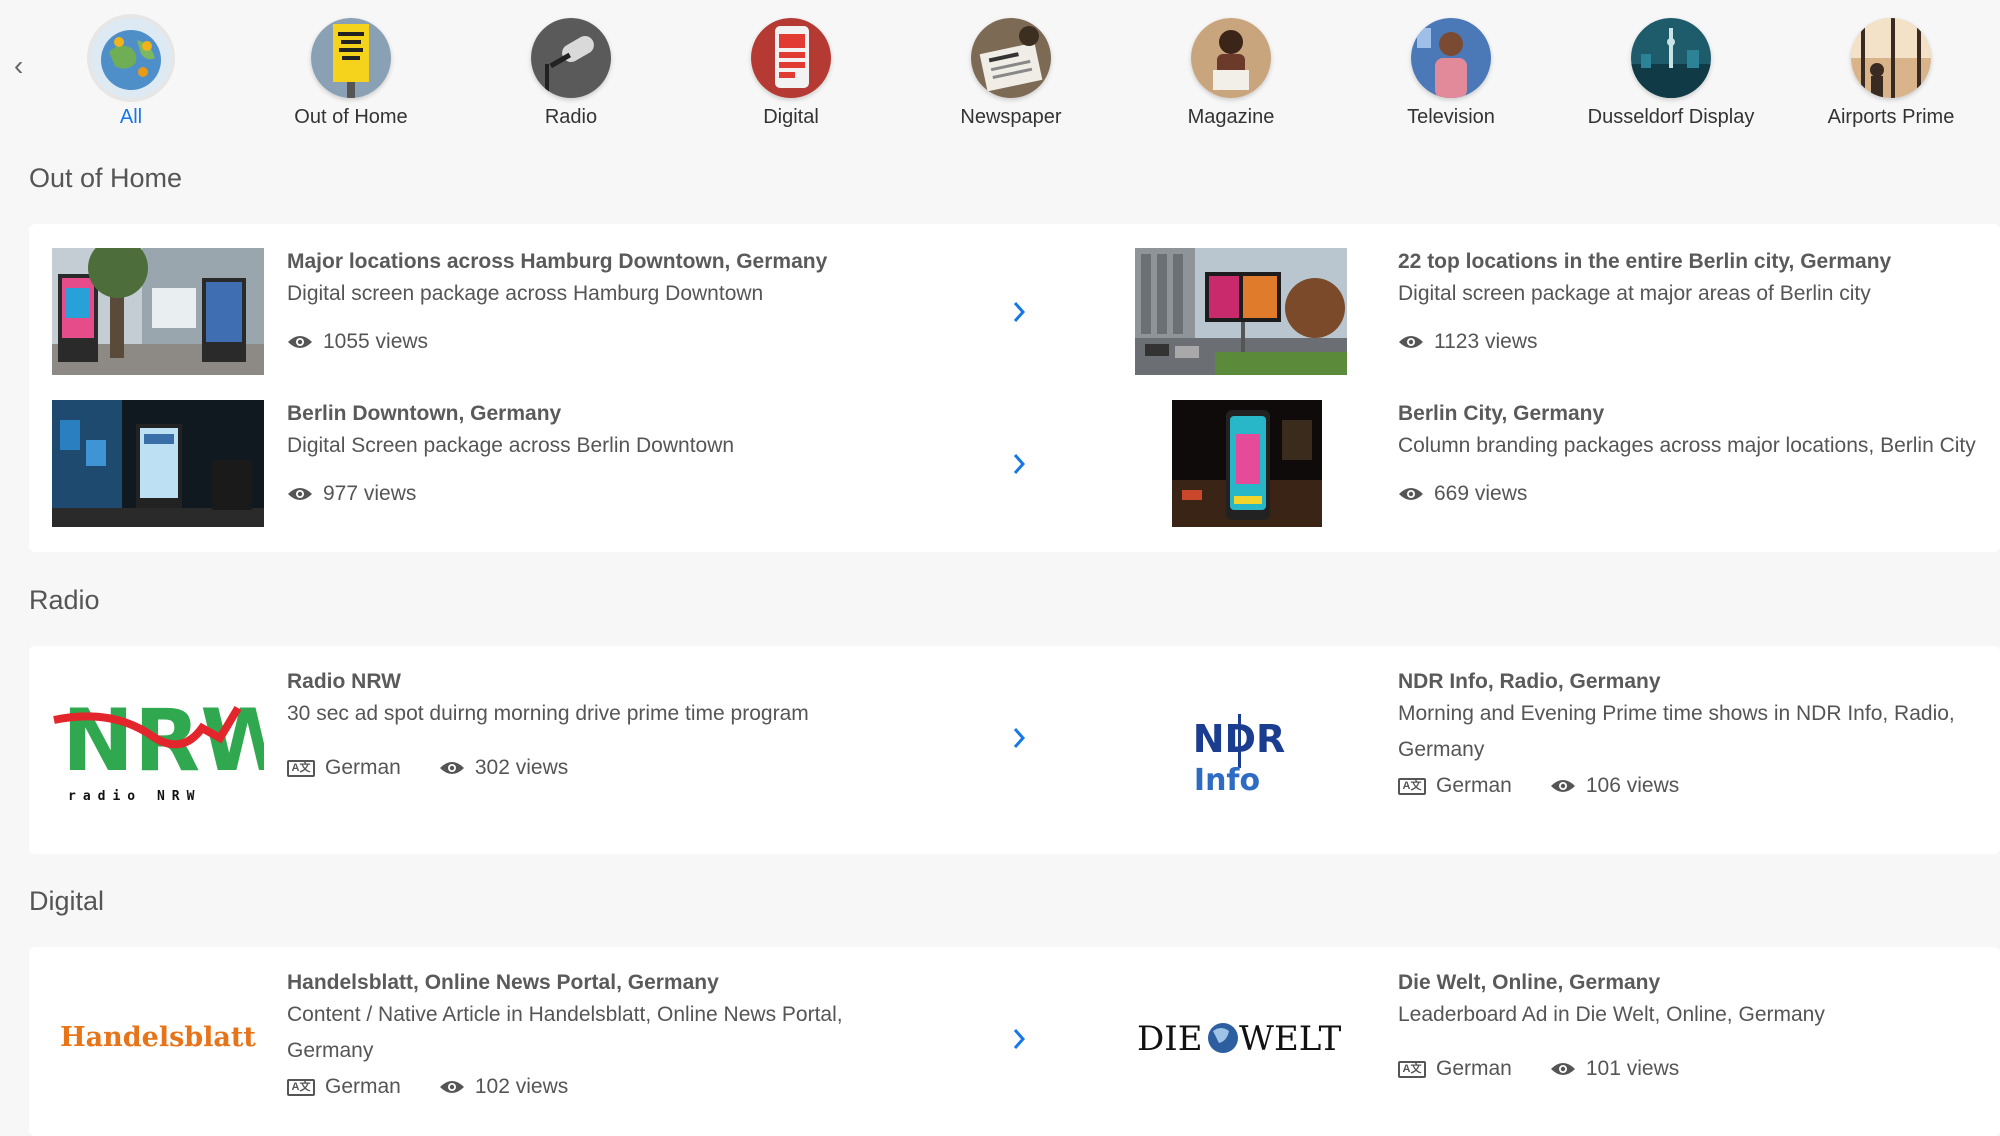 The height and width of the screenshot is (1136, 2000). I want to click on listing-meta: 977 views, so click(351, 494).